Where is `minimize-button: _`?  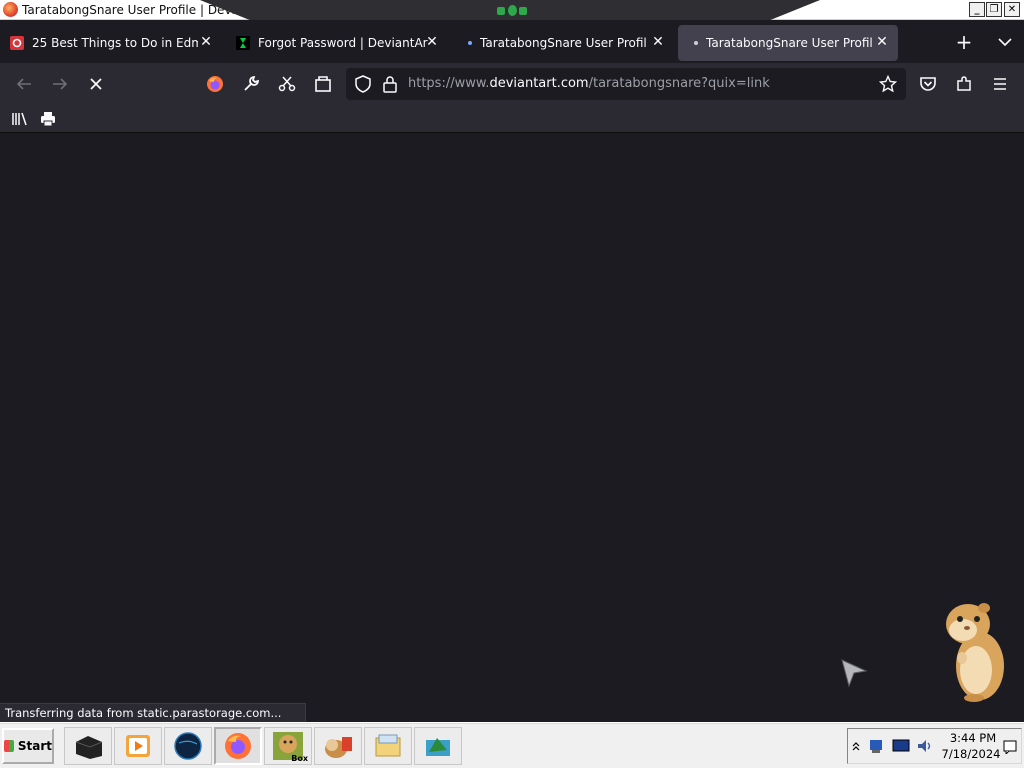
minimize-button: _ is located at coordinates (977, 9).